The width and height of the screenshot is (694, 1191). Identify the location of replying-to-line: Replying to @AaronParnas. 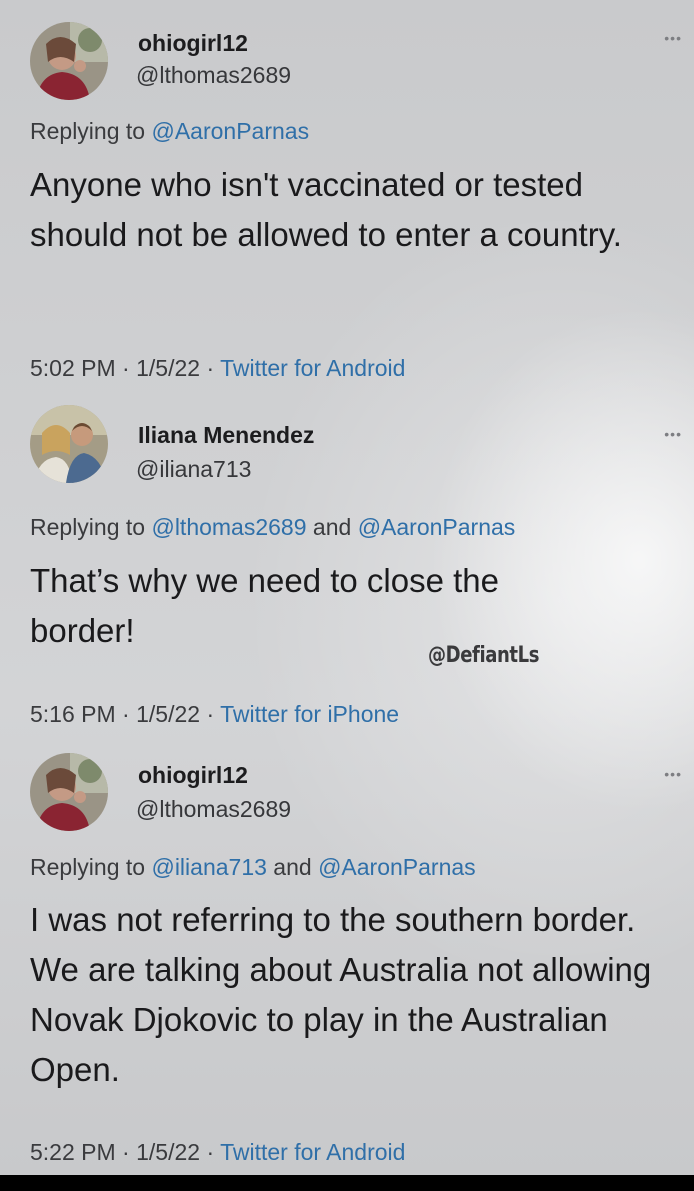
(169, 131).